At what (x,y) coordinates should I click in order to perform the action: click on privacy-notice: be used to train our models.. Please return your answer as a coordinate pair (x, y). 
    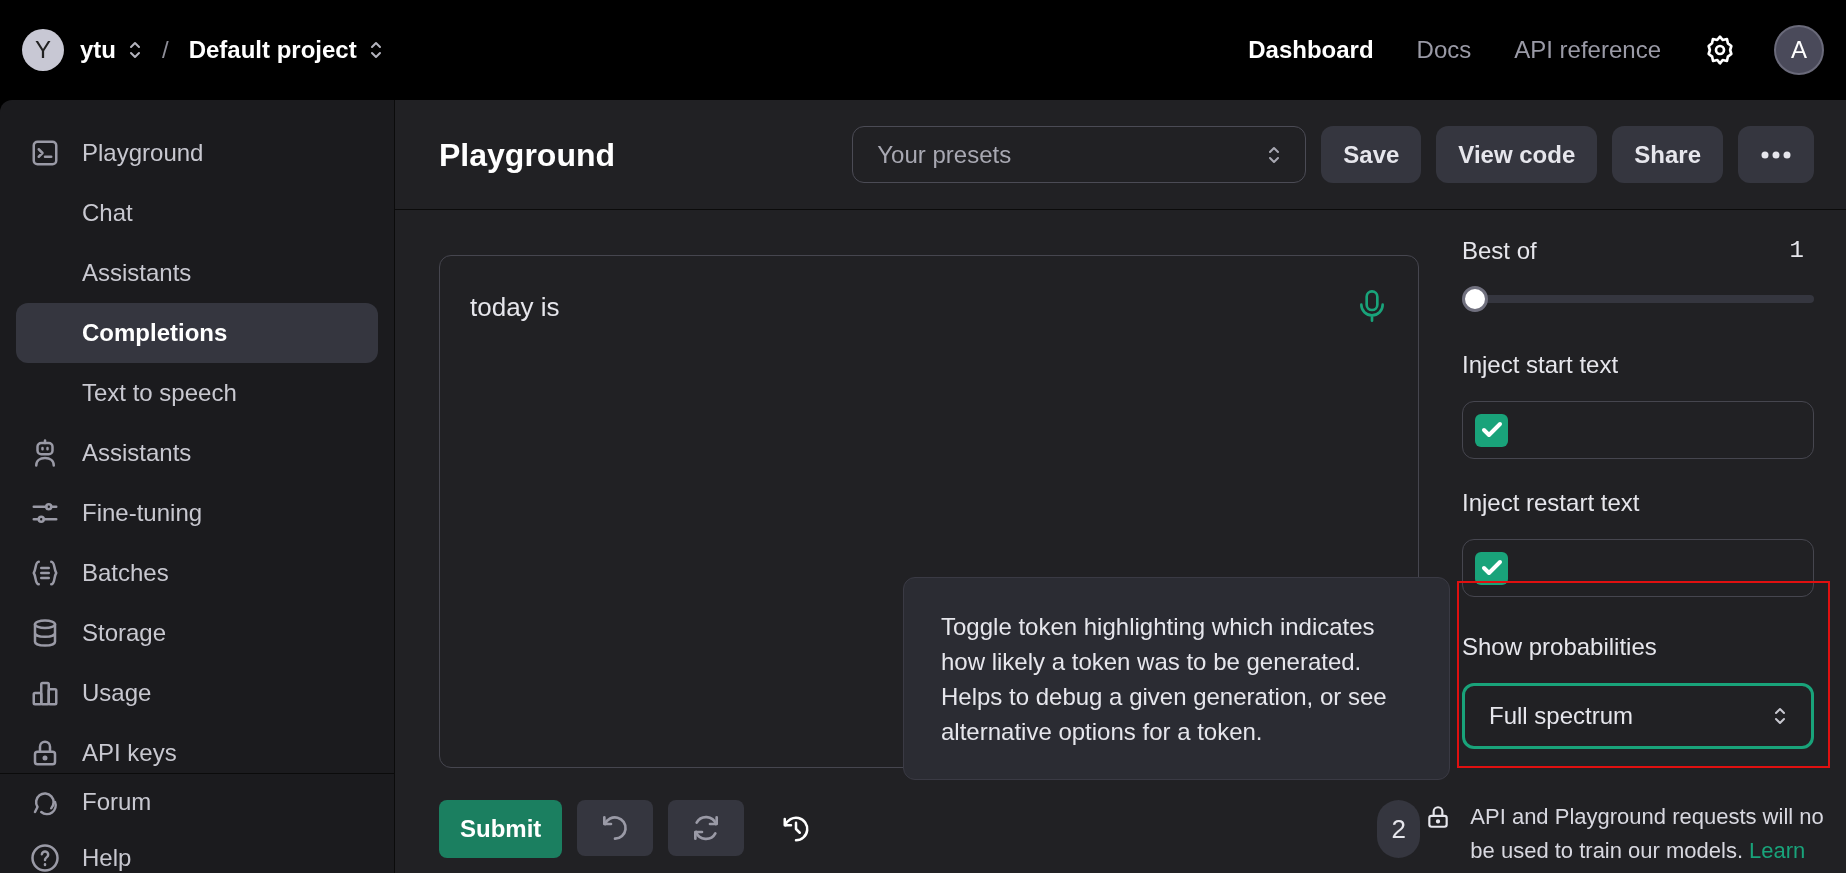
    Looking at the image, I should click on (1607, 851).